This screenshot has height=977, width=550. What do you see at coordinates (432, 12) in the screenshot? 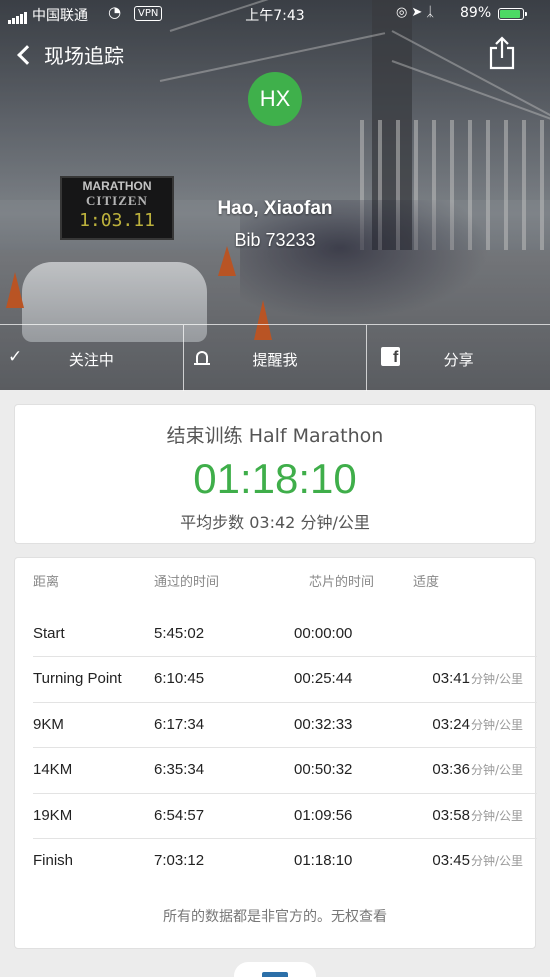
I see `bluetooth-icon: ᛣ` at bounding box center [432, 12].